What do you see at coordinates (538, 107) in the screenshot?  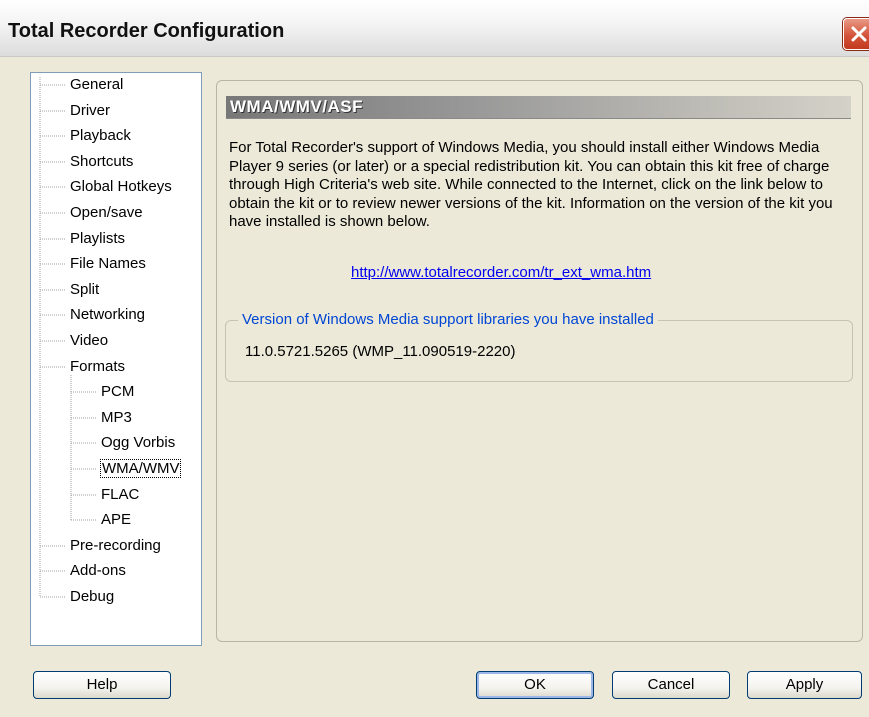 I see `section-header: WMA/WMV/ASF` at bounding box center [538, 107].